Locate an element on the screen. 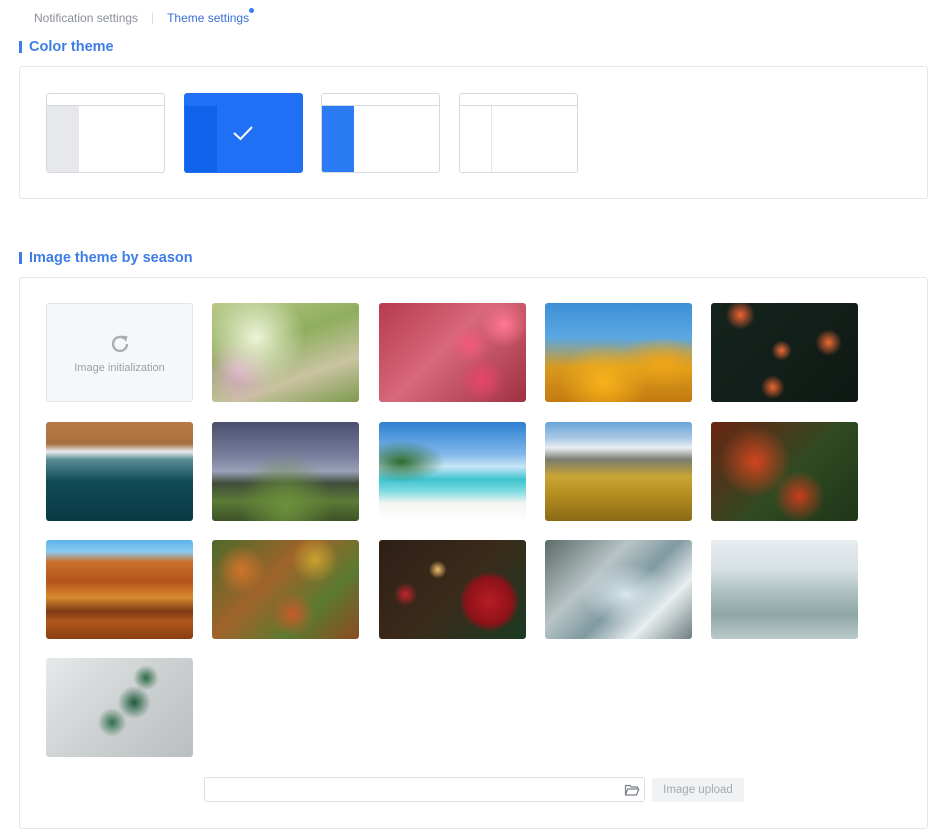 This screenshot has height=834, width=937. image-option-christmas-ornaments is located at coordinates (452, 589).